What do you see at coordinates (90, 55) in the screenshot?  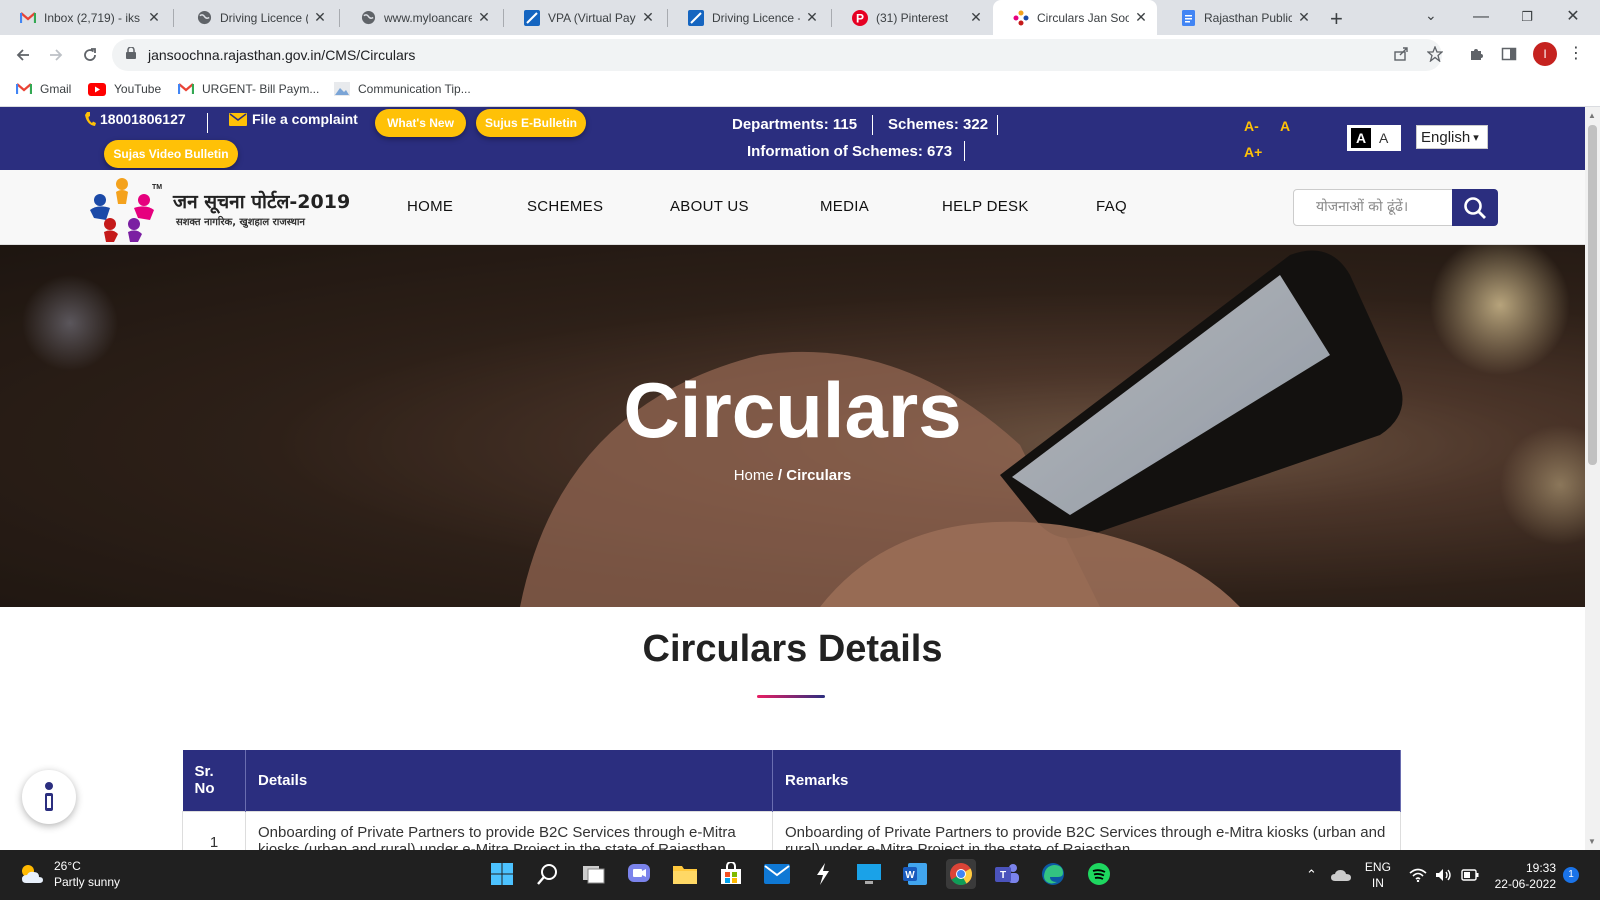 I see `reload-icon` at bounding box center [90, 55].